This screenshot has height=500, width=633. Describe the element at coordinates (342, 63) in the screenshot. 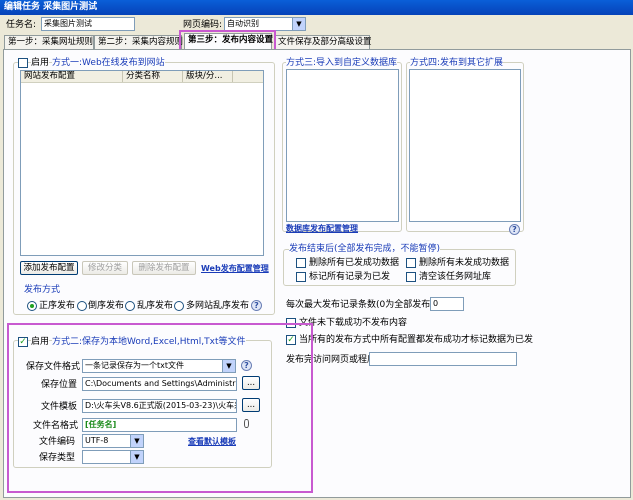

I see `method3-title: 方式三:导入到自定义数据库` at that location.